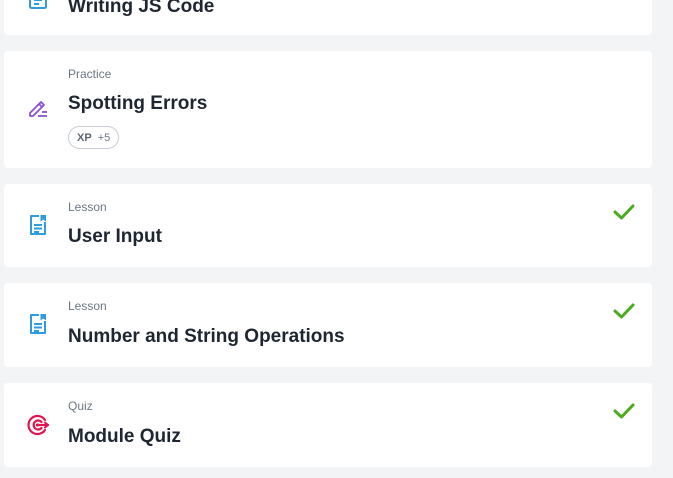 The height and width of the screenshot is (478, 673). What do you see at coordinates (328, 17) in the screenshot?
I see `list-item-writing-js-code: Writing JS Code` at bounding box center [328, 17].